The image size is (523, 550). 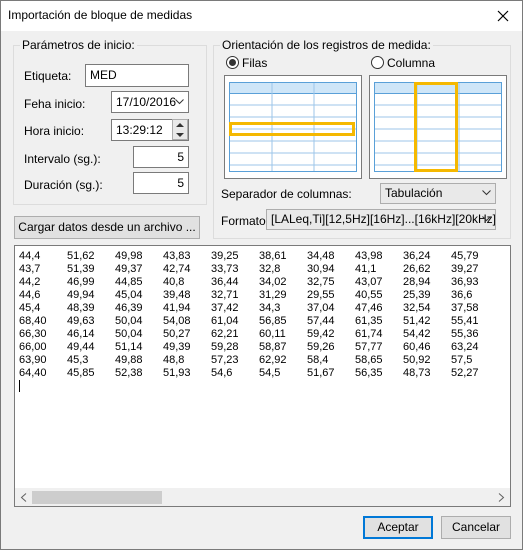 What do you see at coordinates (97, 497) in the screenshot?
I see `scrollbar-thumb` at bounding box center [97, 497].